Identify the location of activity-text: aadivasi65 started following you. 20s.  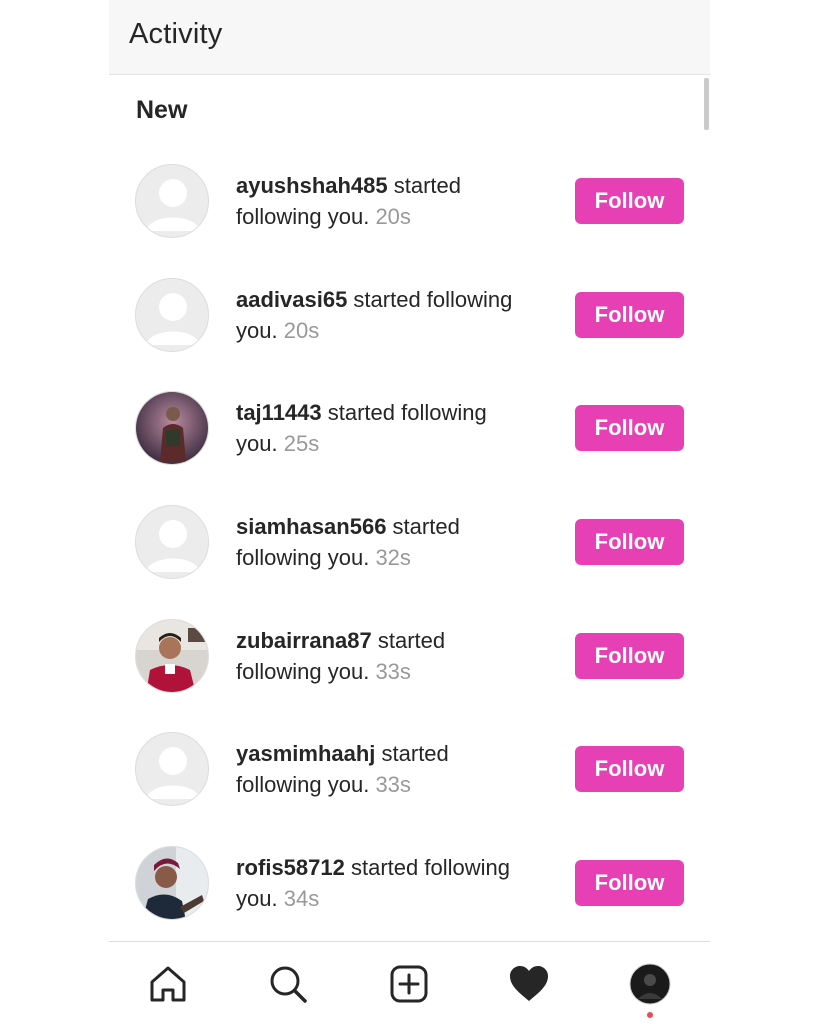
(391, 315).